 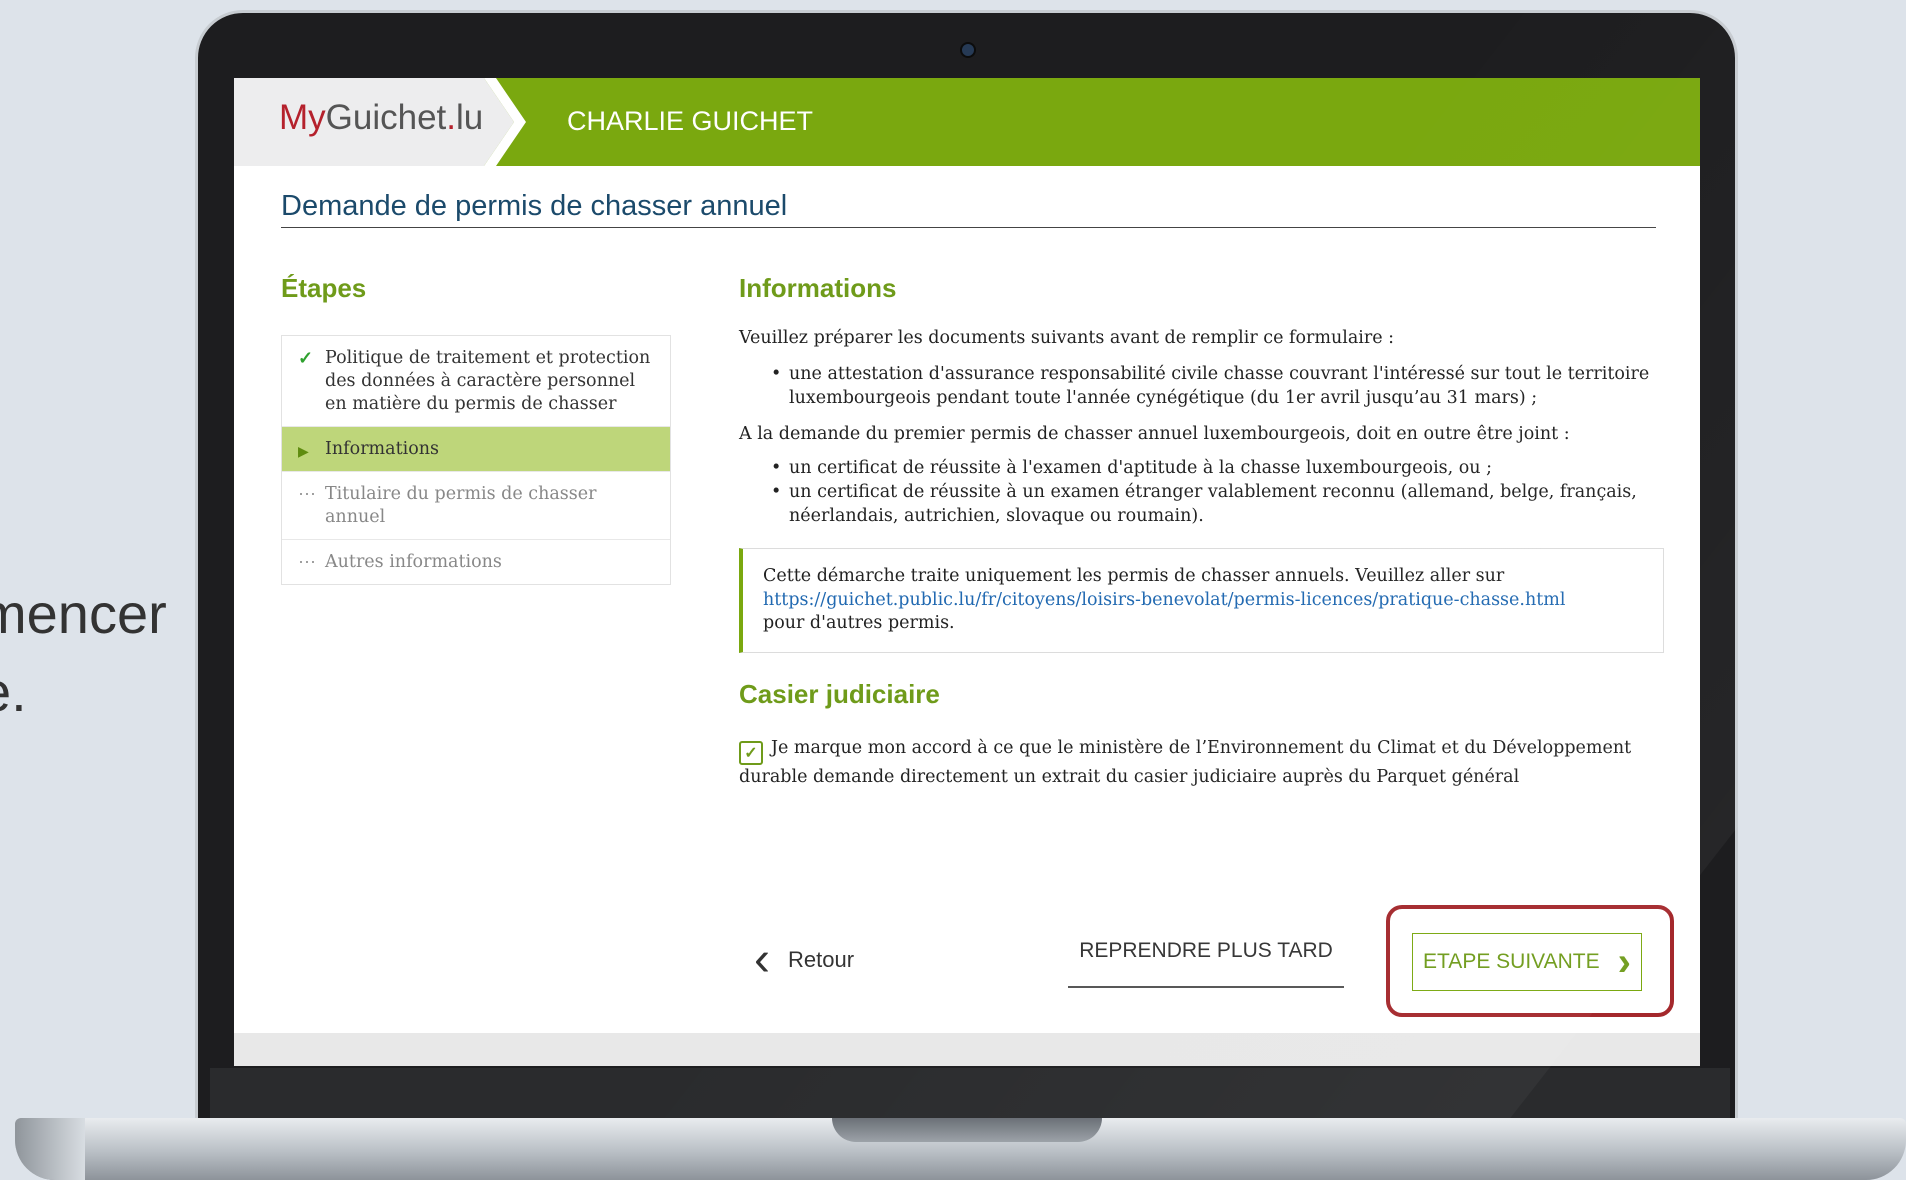 What do you see at coordinates (382, 449) in the screenshot?
I see `step-label: Informations` at bounding box center [382, 449].